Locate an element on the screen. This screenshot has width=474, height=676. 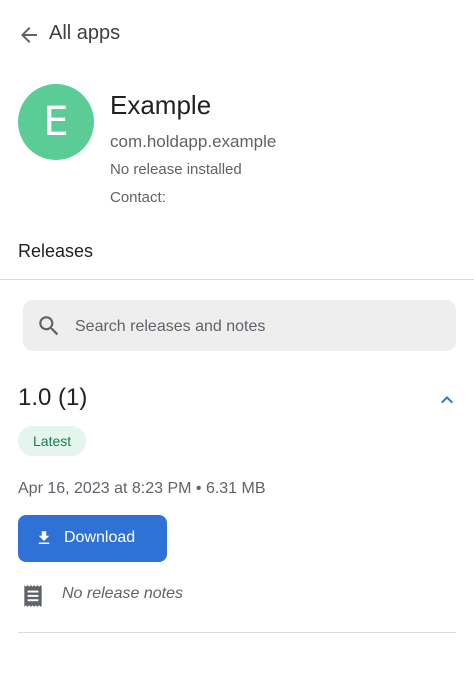
app-avatar: E is located at coordinates (56, 122).